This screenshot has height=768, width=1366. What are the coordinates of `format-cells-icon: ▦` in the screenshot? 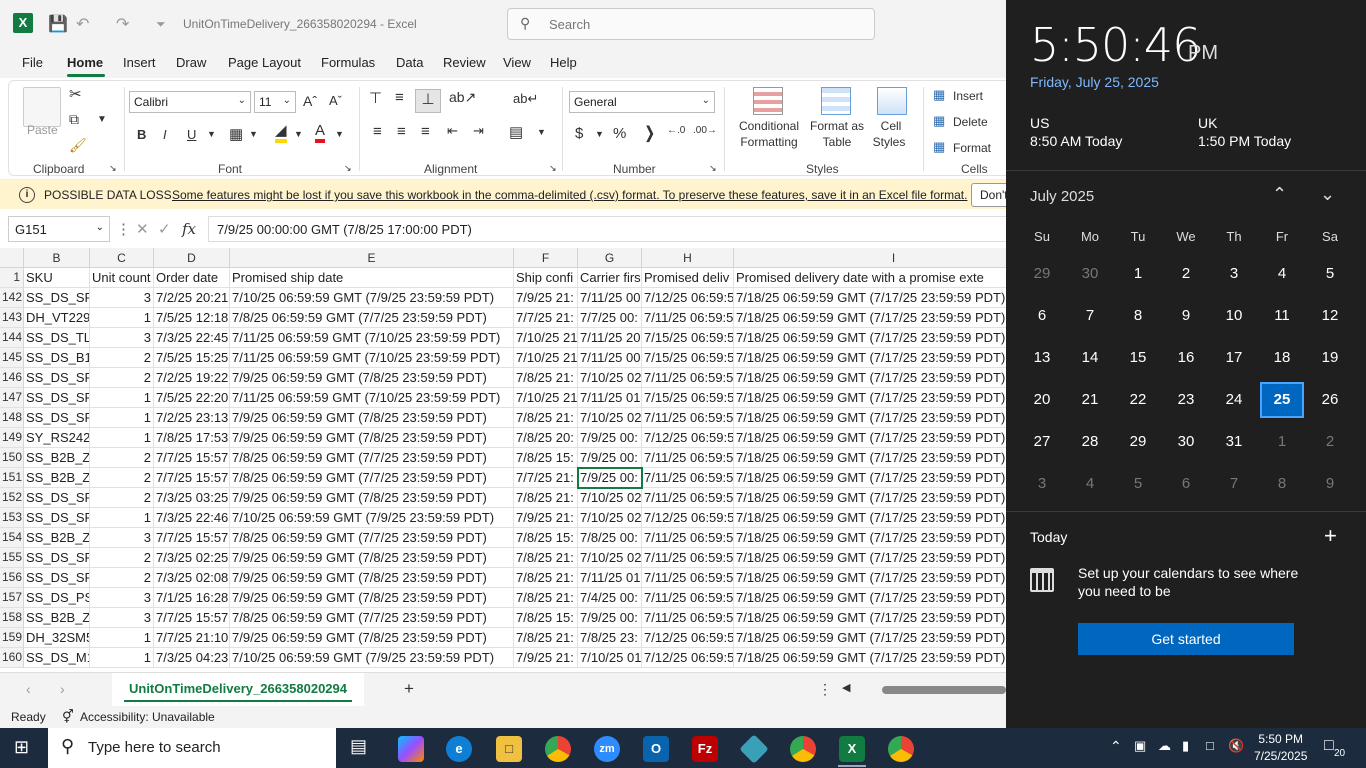 It's located at (939, 147).